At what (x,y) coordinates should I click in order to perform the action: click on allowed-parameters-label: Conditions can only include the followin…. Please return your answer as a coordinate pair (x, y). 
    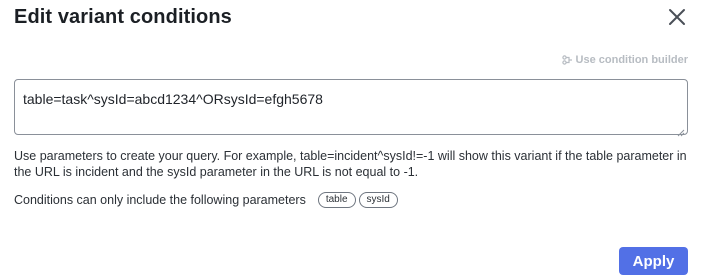
    Looking at the image, I should click on (160, 200).